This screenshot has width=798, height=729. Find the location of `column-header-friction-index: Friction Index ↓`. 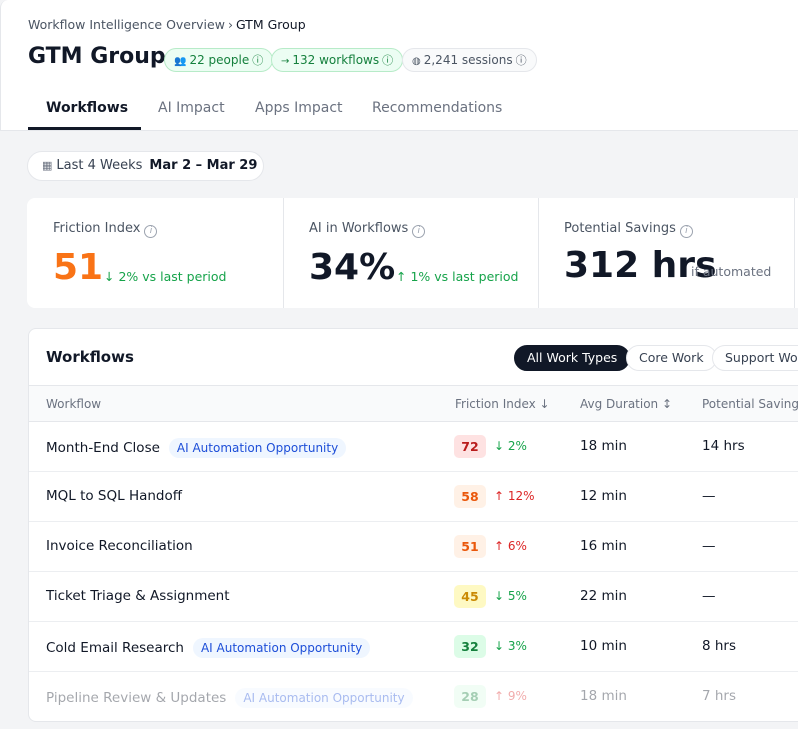

column-header-friction-index: Friction Index ↓ is located at coordinates (502, 404).